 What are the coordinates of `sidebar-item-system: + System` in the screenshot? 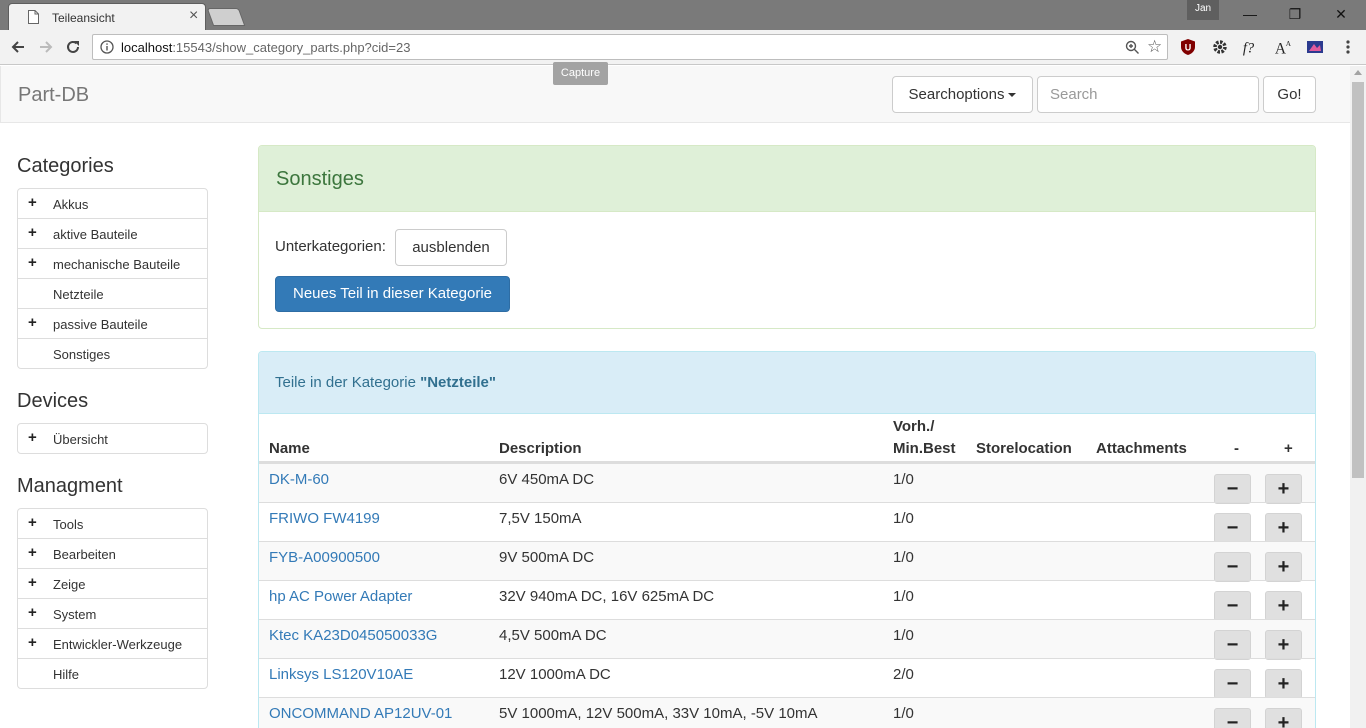 It's located at (112, 613).